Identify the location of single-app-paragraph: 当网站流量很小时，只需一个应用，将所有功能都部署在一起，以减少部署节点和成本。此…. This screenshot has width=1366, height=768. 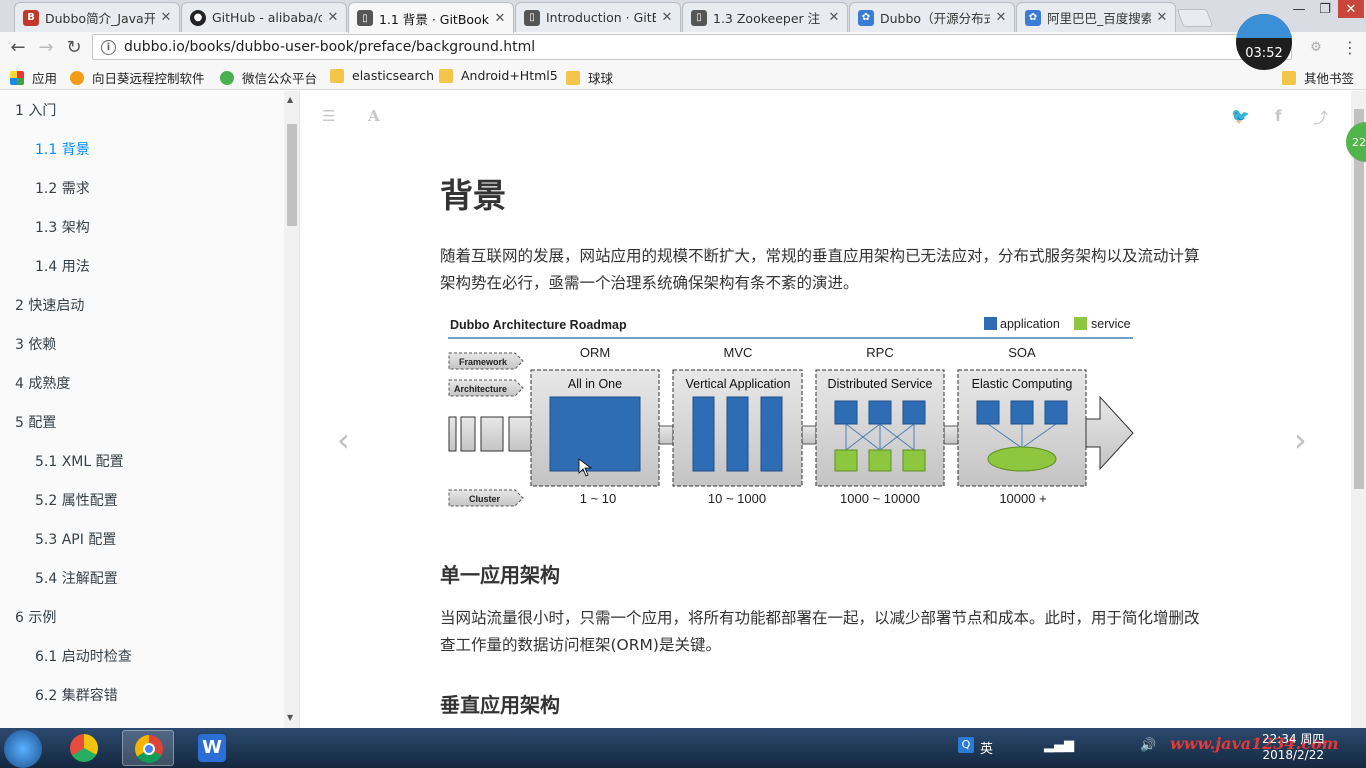
(820, 631).